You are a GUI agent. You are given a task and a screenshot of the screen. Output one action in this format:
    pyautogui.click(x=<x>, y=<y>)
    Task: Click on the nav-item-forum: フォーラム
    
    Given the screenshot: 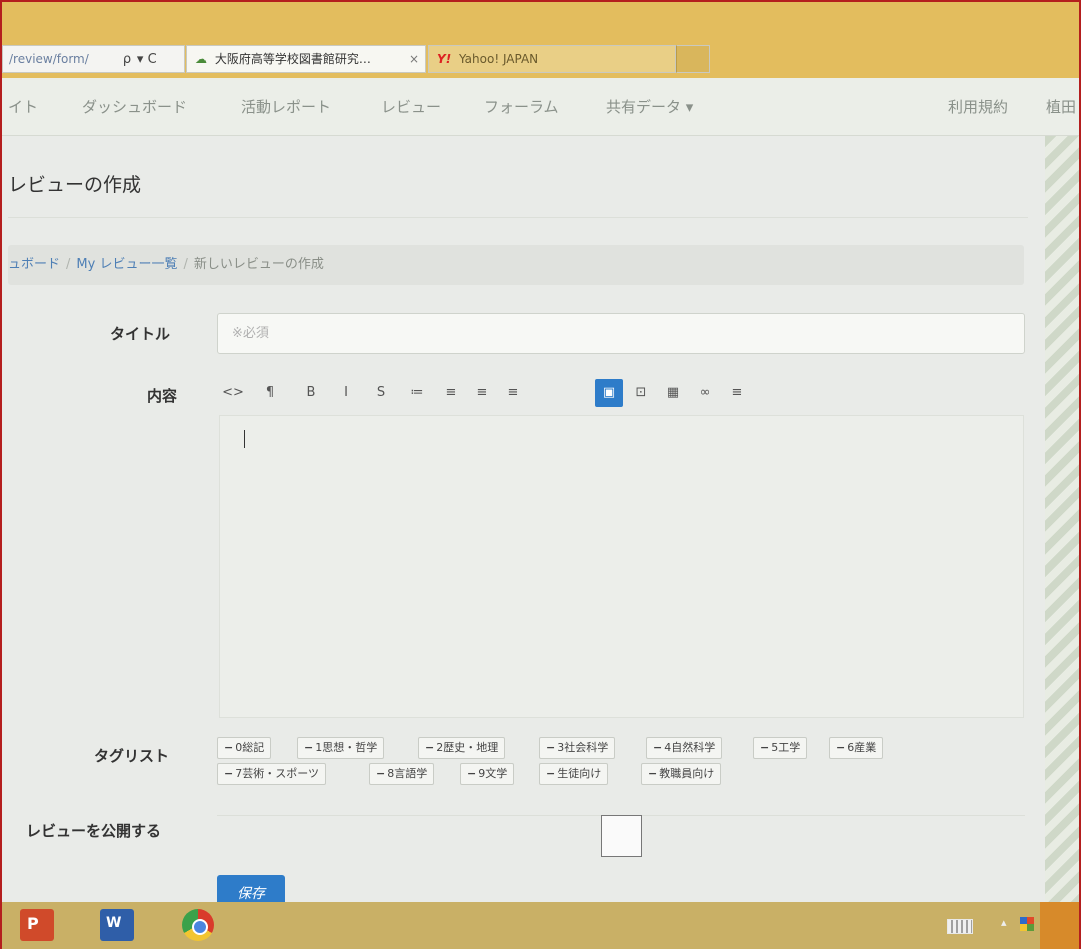 What is the action you would take?
    pyautogui.click(x=521, y=106)
    